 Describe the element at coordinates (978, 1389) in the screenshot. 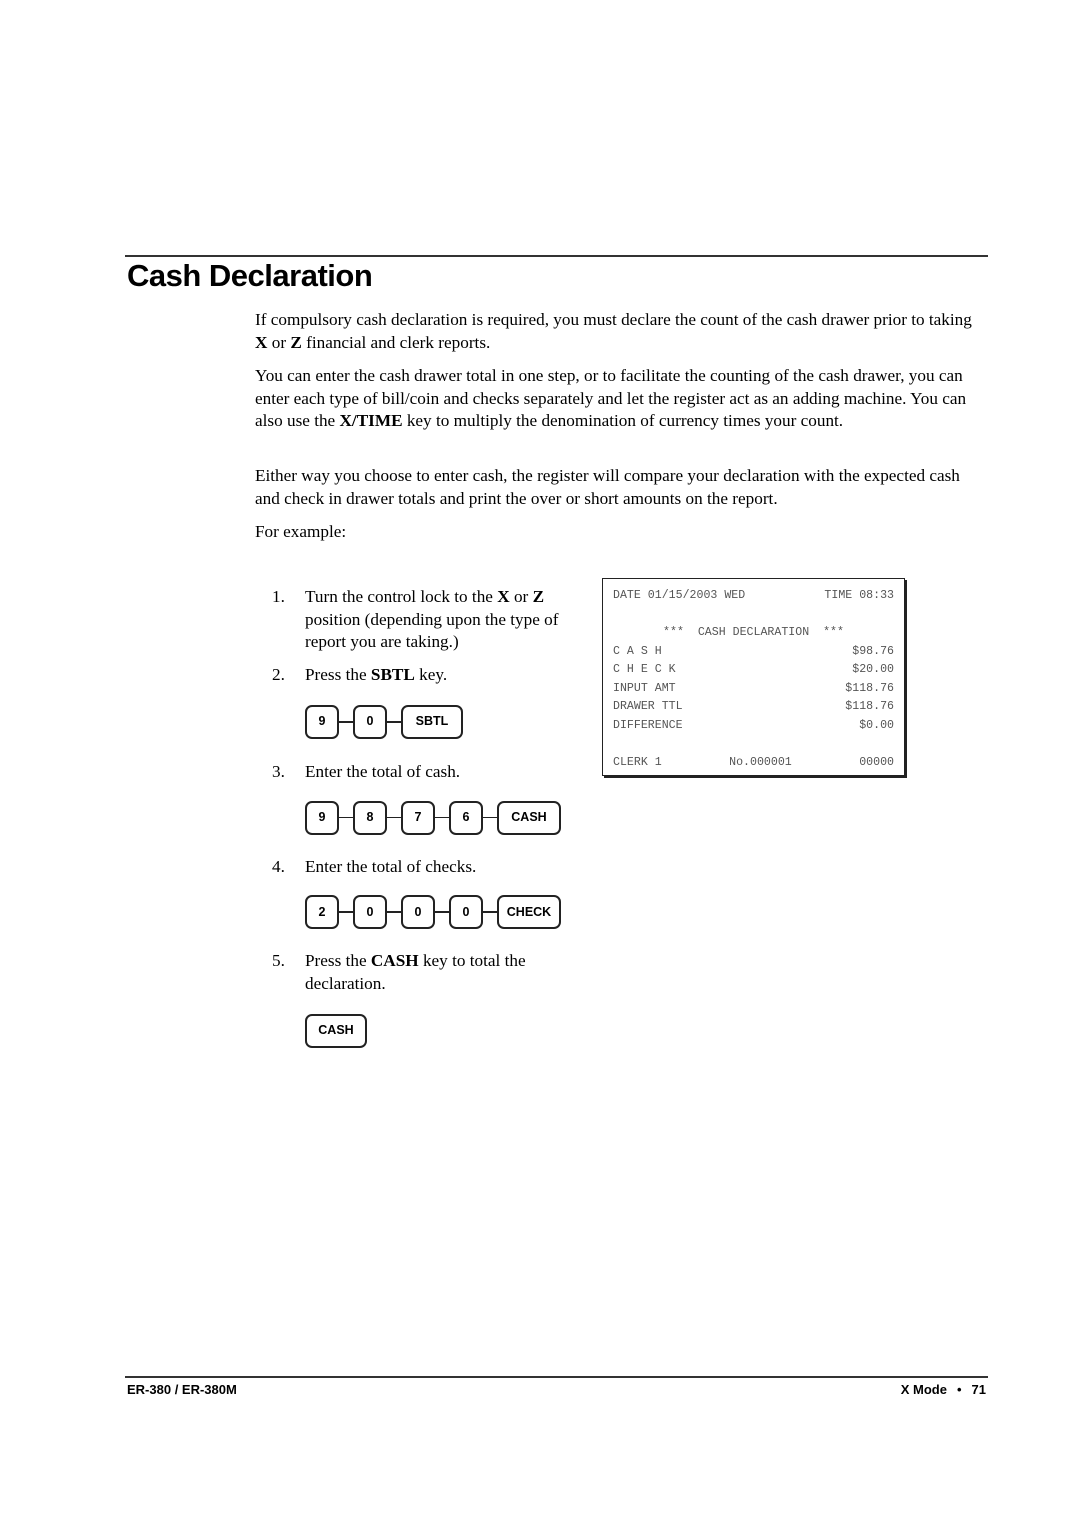

I see `page-number: 71` at that location.